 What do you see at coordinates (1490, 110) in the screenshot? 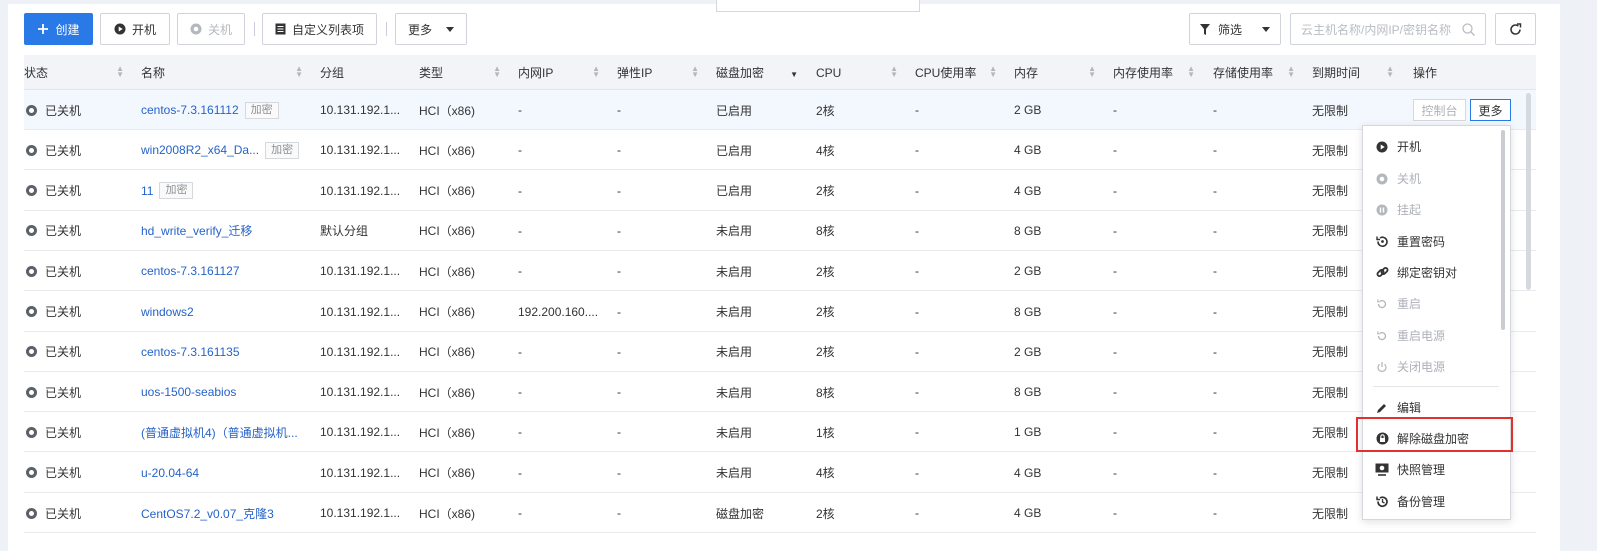
I see `row-more-button: 更多` at bounding box center [1490, 110].